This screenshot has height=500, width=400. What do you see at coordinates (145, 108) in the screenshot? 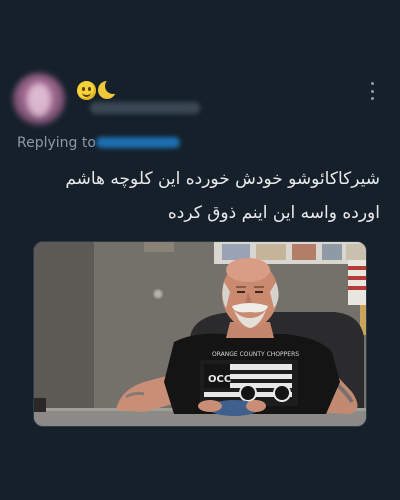
I see `user-handle-blurred` at bounding box center [145, 108].